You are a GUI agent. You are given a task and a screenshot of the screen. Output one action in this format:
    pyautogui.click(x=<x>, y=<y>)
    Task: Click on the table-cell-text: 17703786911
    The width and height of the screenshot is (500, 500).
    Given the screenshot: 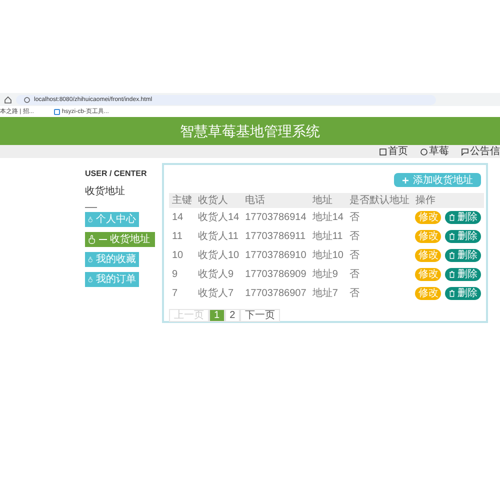 What is the action you would take?
    pyautogui.click(x=275, y=237)
    